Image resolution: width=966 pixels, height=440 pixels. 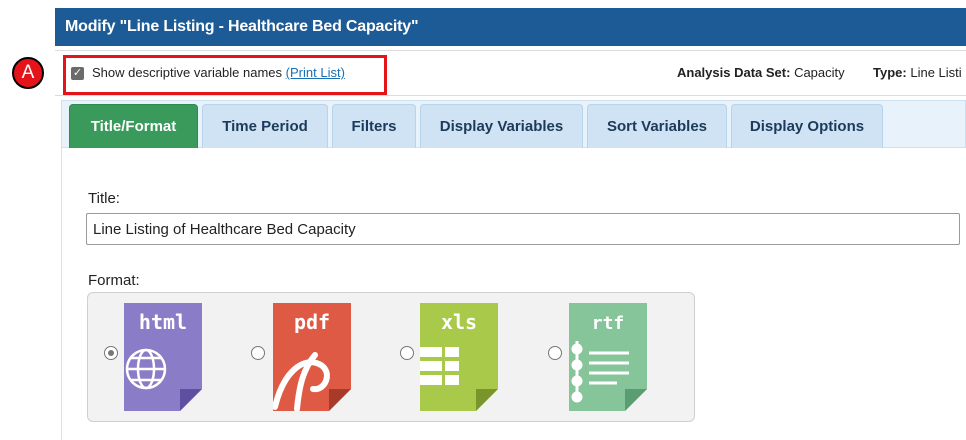 I want to click on format-rtf-radio, so click(x=555, y=353).